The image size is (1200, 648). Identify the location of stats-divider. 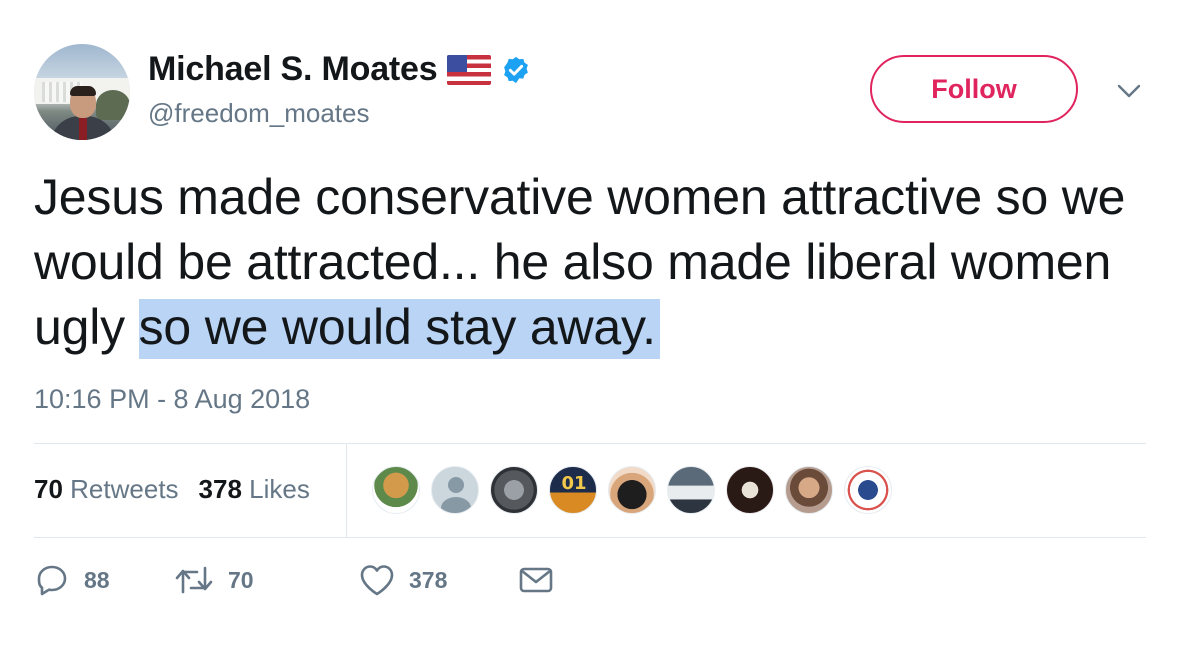
(346, 490).